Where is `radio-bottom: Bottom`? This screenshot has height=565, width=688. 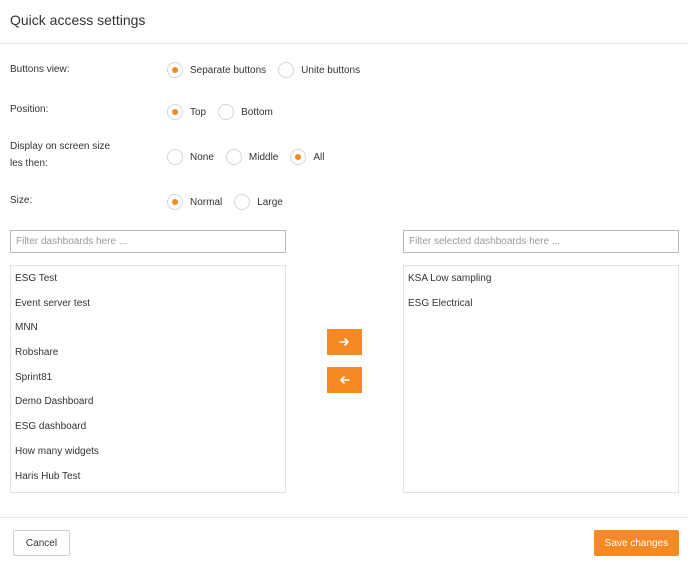
radio-bottom: Bottom is located at coordinates (245, 112).